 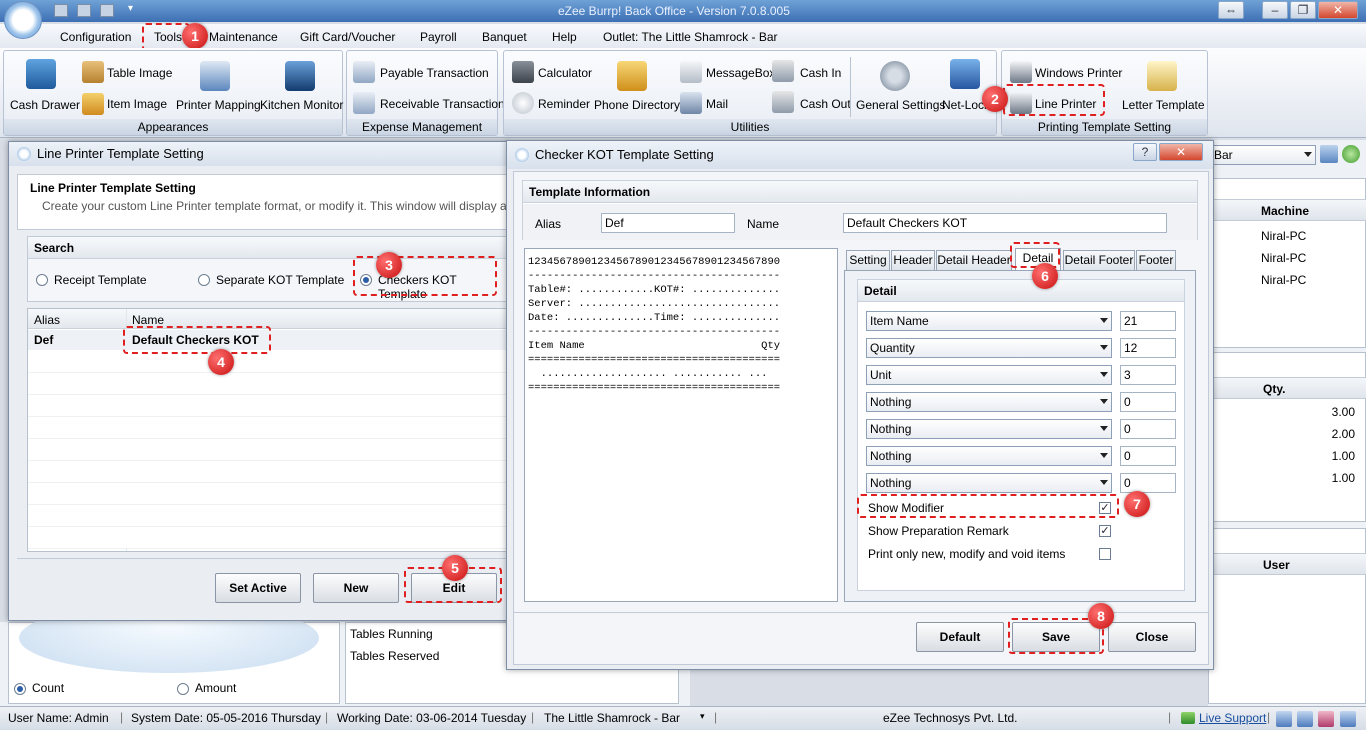 What do you see at coordinates (42, 280) in the screenshot?
I see `receipt-template-radio` at bounding box center [42, 280].